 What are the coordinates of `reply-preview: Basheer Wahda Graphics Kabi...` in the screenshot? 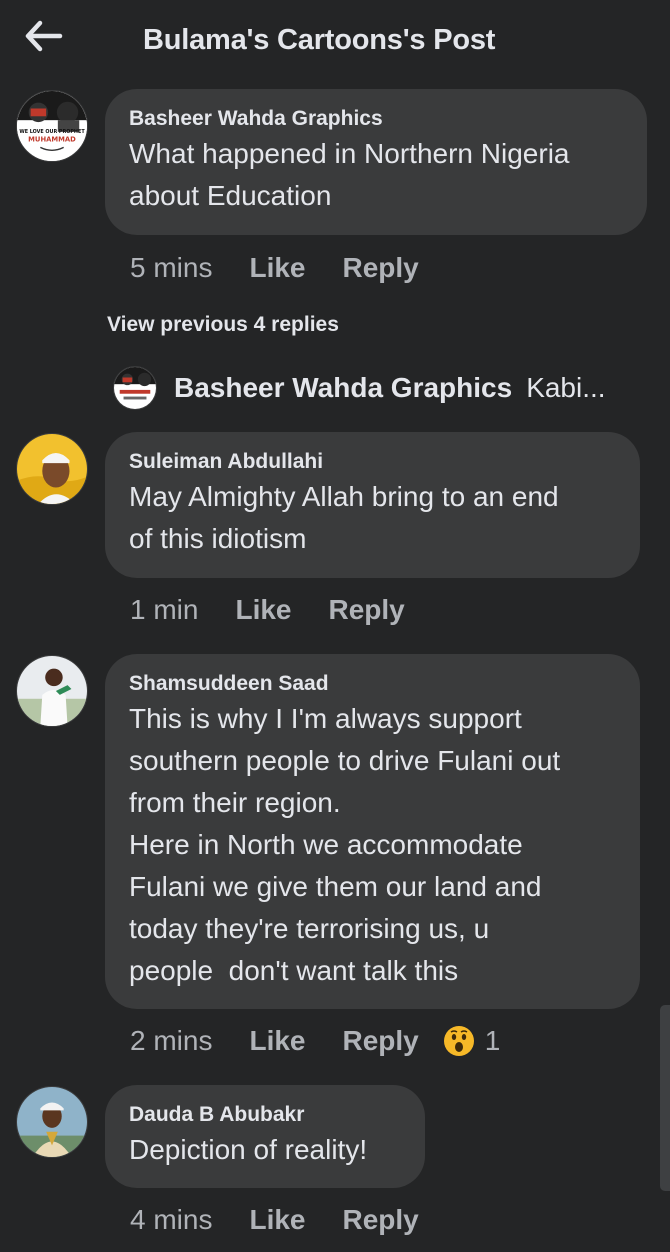 It's located at (359, 388).